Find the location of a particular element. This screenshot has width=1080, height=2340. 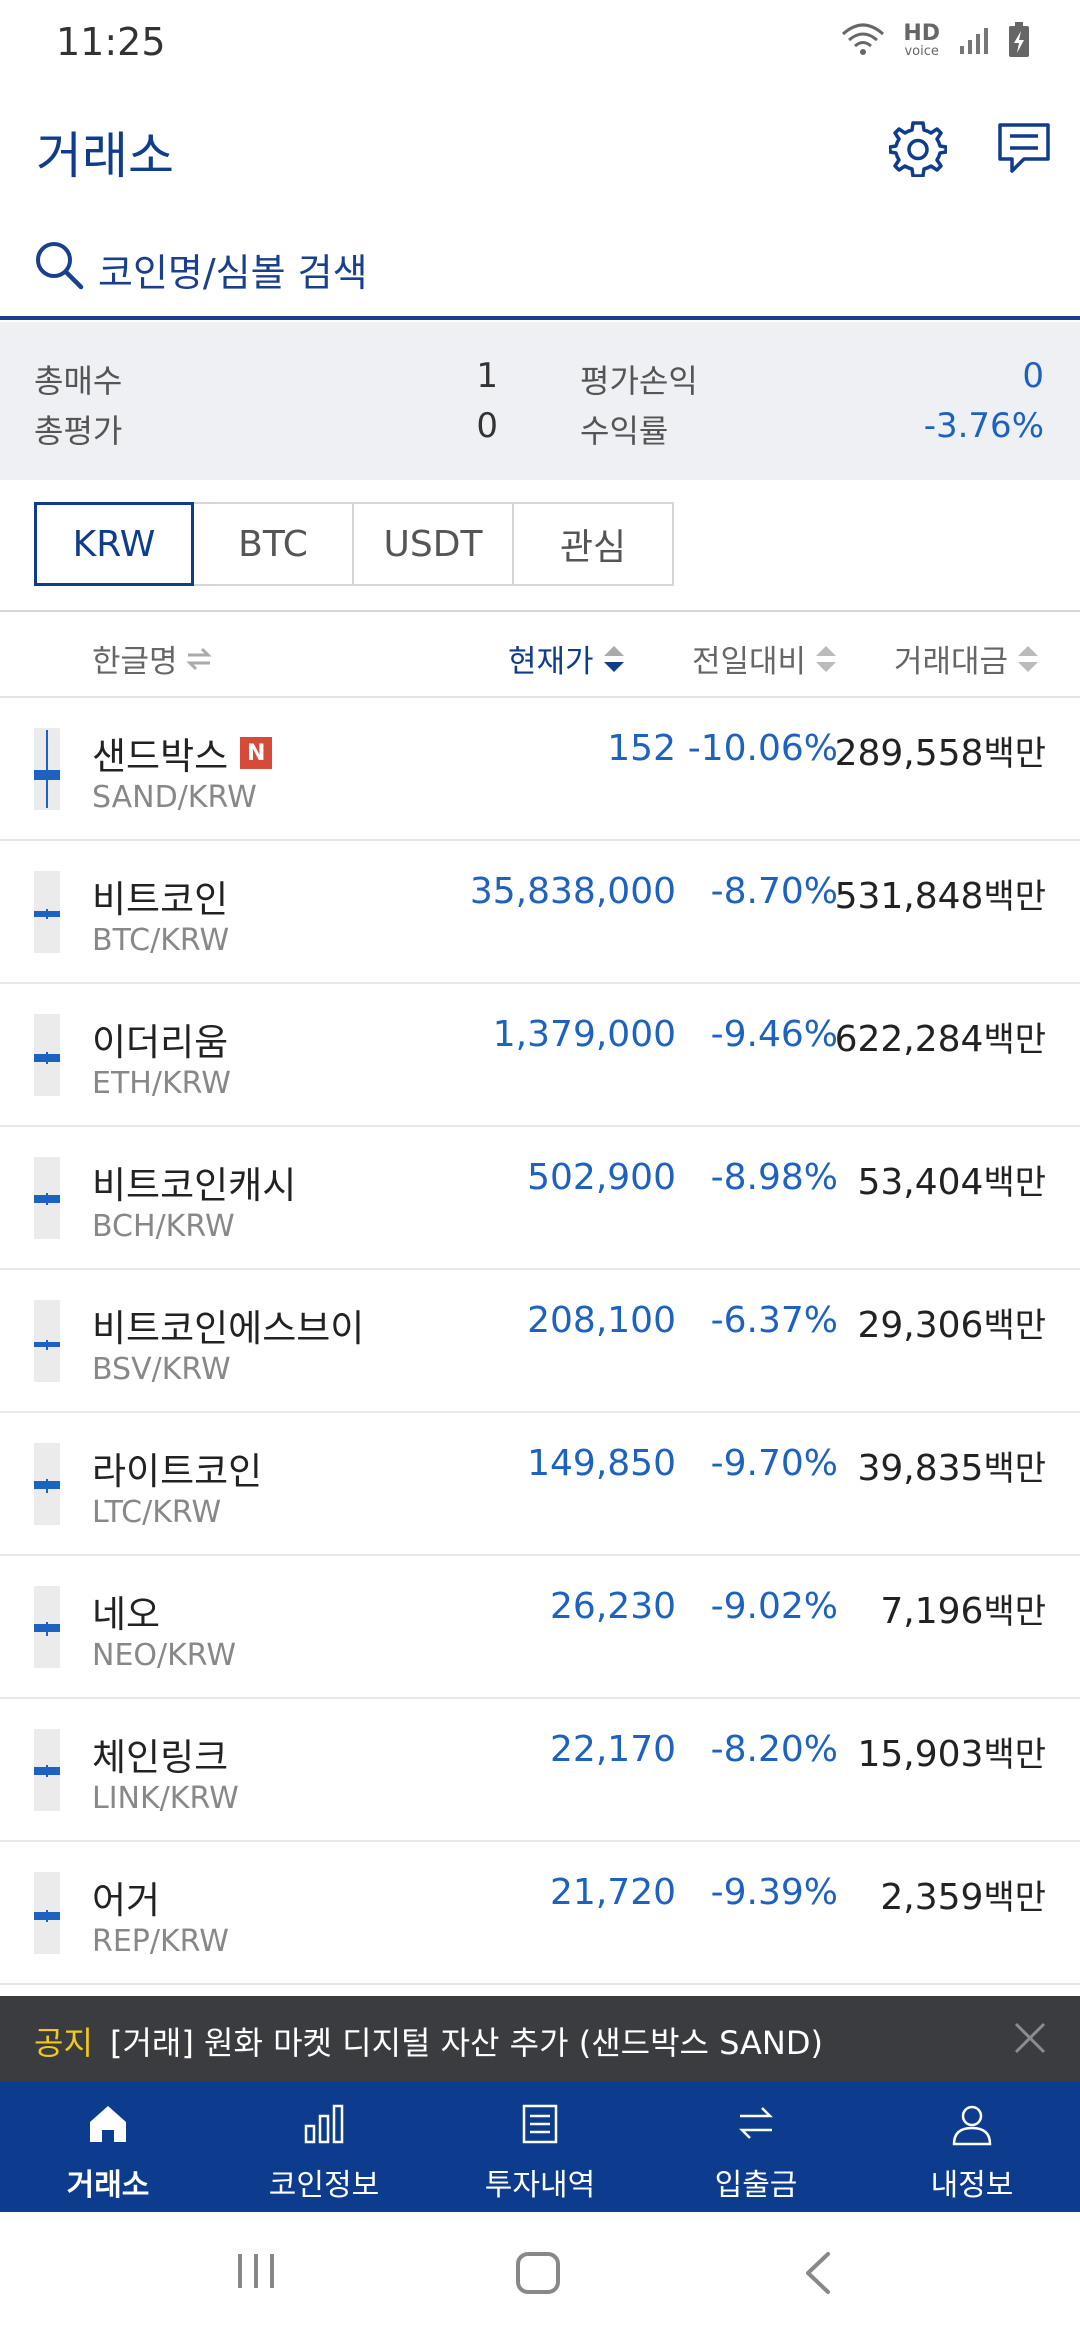

coin-row: 비트코인에스브이 BSV/KRW 208,100 -6.37% 29,306백만 is located at coordinates (540, 1341).